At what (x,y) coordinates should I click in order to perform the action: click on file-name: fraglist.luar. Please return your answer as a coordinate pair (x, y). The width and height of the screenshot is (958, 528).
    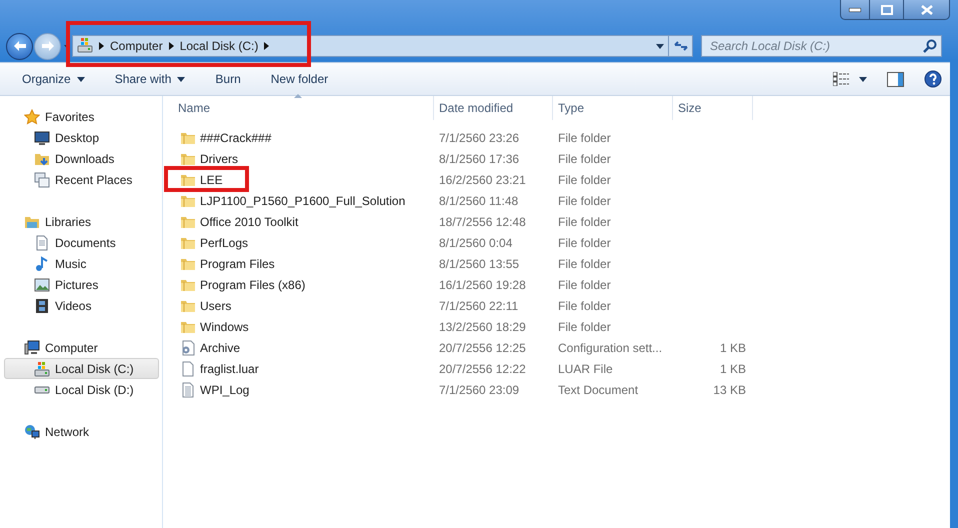
    Looking at the image, I should click on (298, 368).